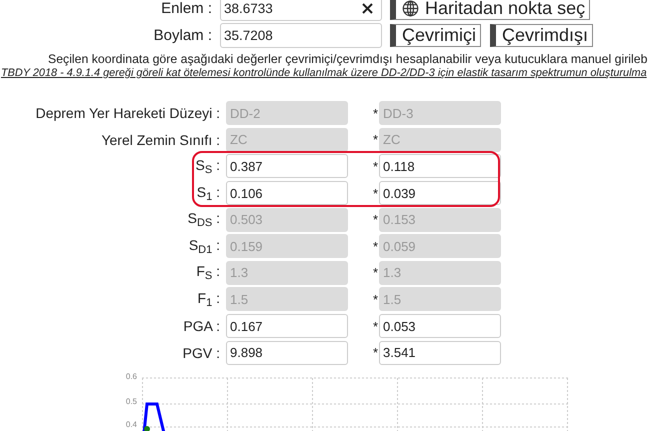  Describe the element at coordinates (435, 35) in the screenshot. I see `action-button: Çevrimiçi` at that location.